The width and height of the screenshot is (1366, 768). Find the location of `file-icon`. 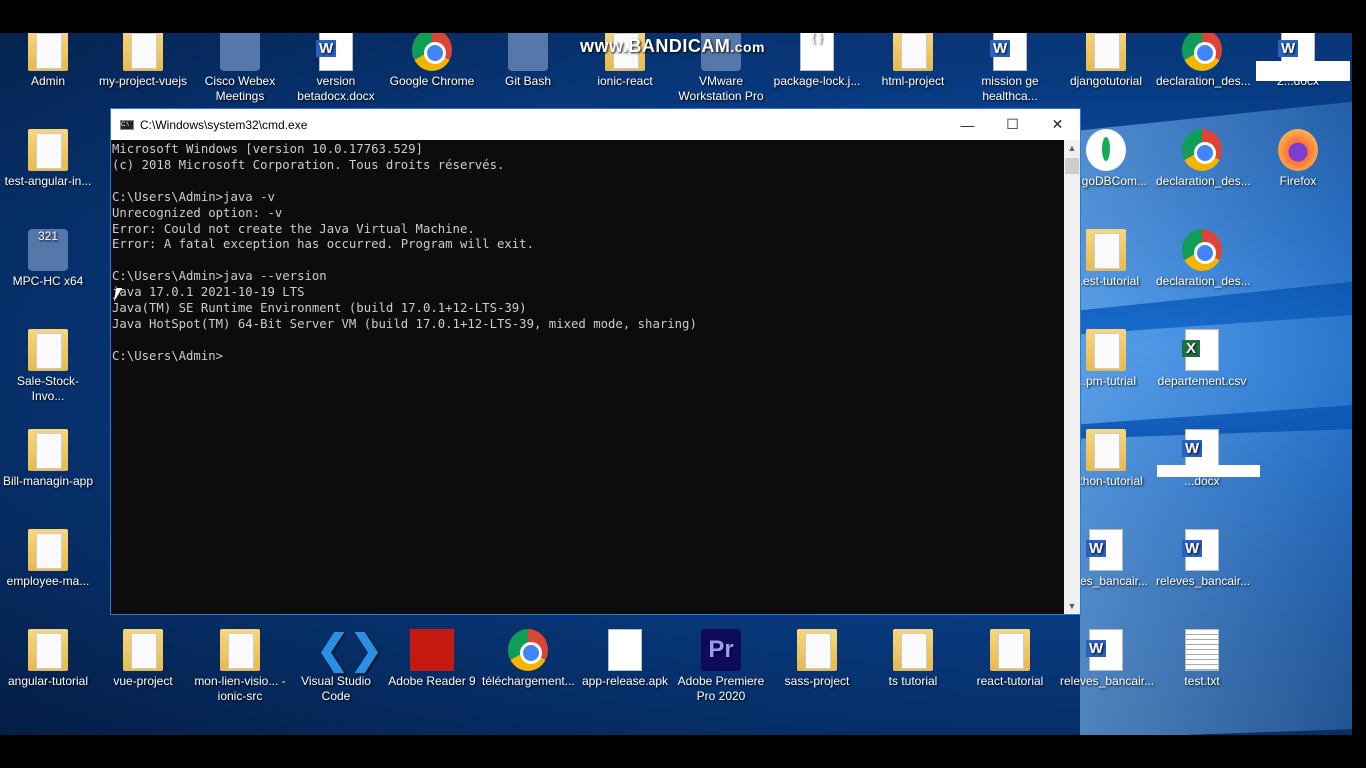

file-icon is located at coordinates (625, 650).